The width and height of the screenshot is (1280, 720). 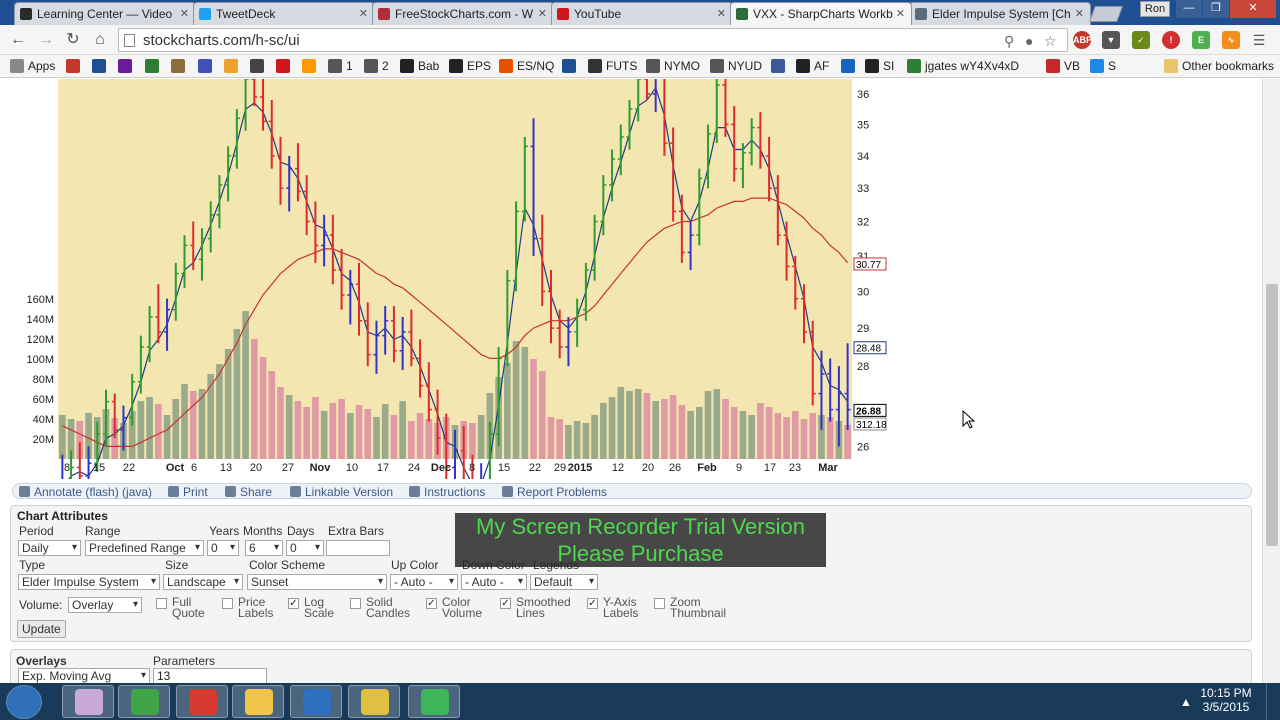 What do you see at coordinates (526, 66) in the screenshot?
I see `bookmark-item: ES/NQ` at bounding box center [526, 66].